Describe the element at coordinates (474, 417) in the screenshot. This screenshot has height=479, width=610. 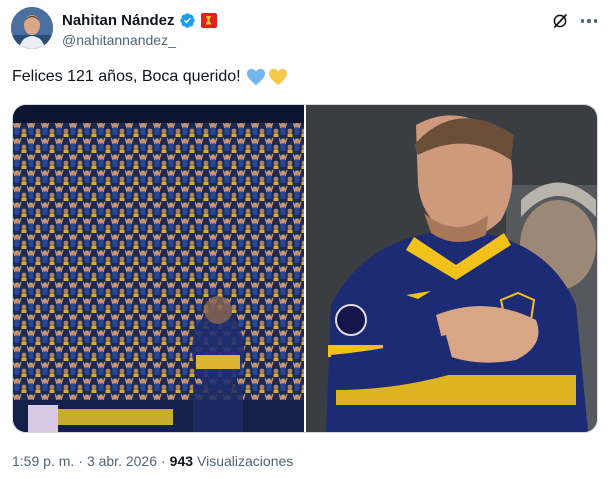
I see `shirt-sponsor-text: AIRWAYS` at that location.